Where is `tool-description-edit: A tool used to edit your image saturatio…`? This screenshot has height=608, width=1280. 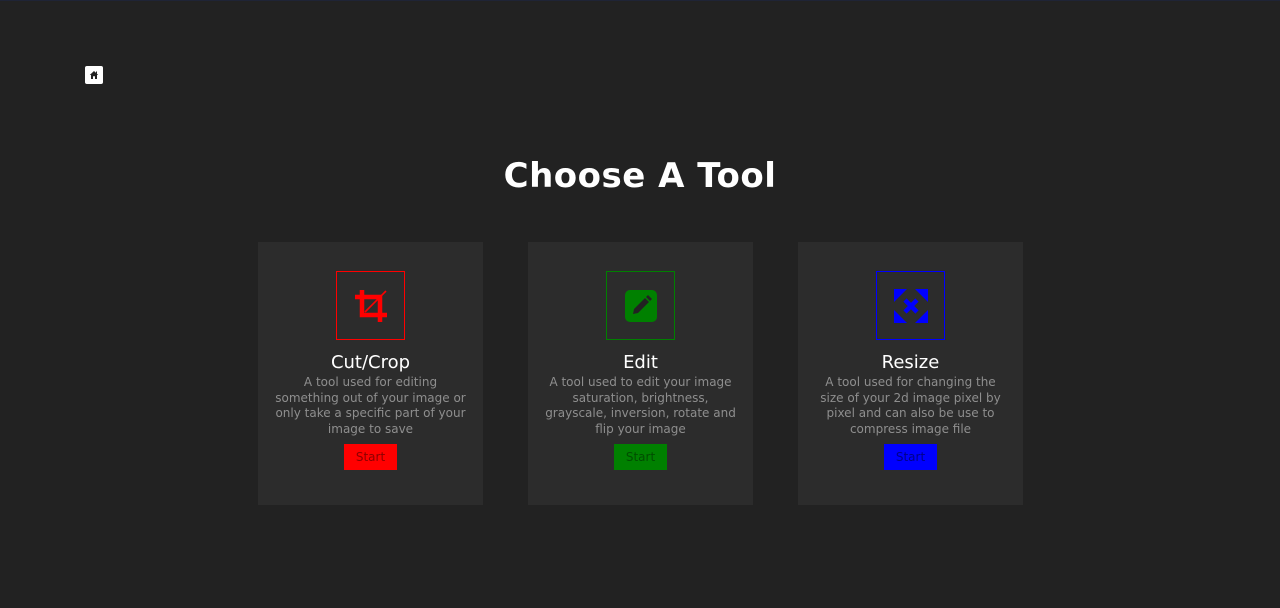
tool-description-edit: A tool used to edit your image saturatio… is located at coordinates (640, 405).